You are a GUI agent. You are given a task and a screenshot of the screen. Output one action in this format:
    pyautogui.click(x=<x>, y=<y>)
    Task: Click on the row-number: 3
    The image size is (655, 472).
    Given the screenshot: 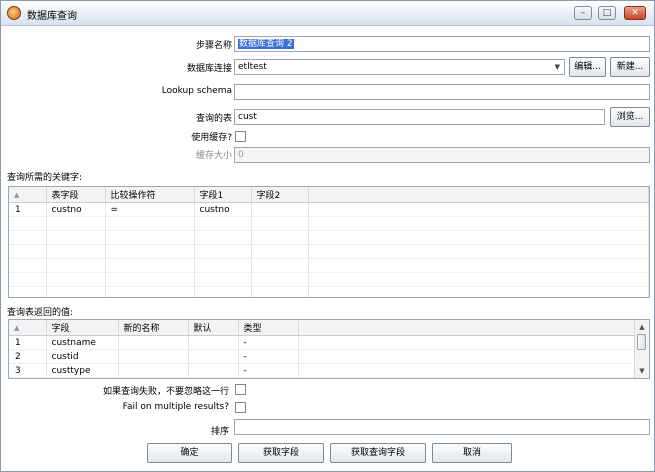 What is the action you would take?
    pyautogui.click(x=28, y=370)
    